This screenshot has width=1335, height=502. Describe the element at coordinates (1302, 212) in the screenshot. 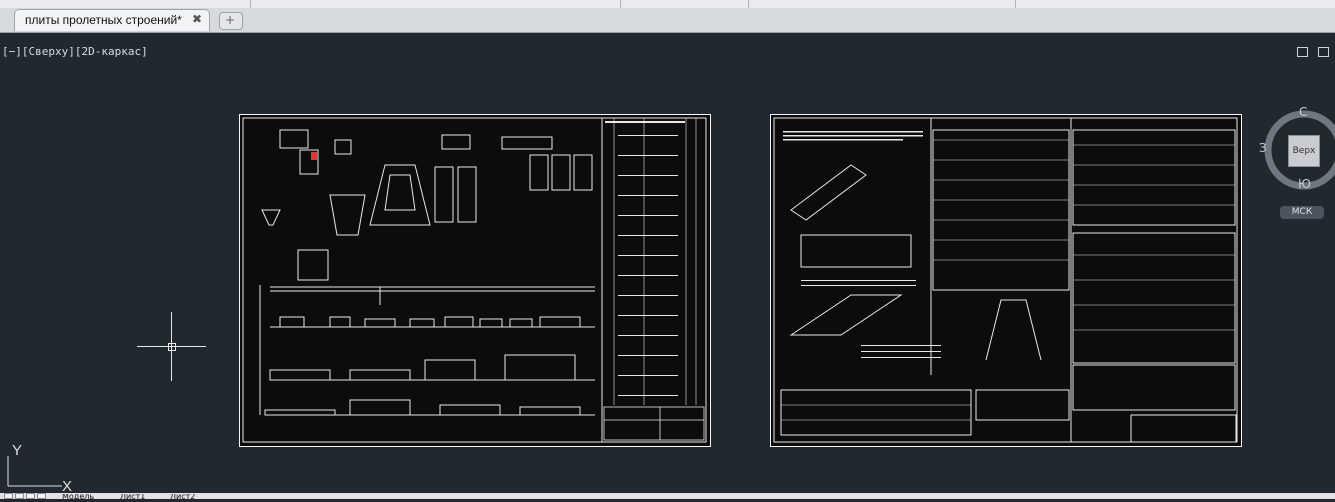

I see `ucs-menu-button: МСК` at that location.